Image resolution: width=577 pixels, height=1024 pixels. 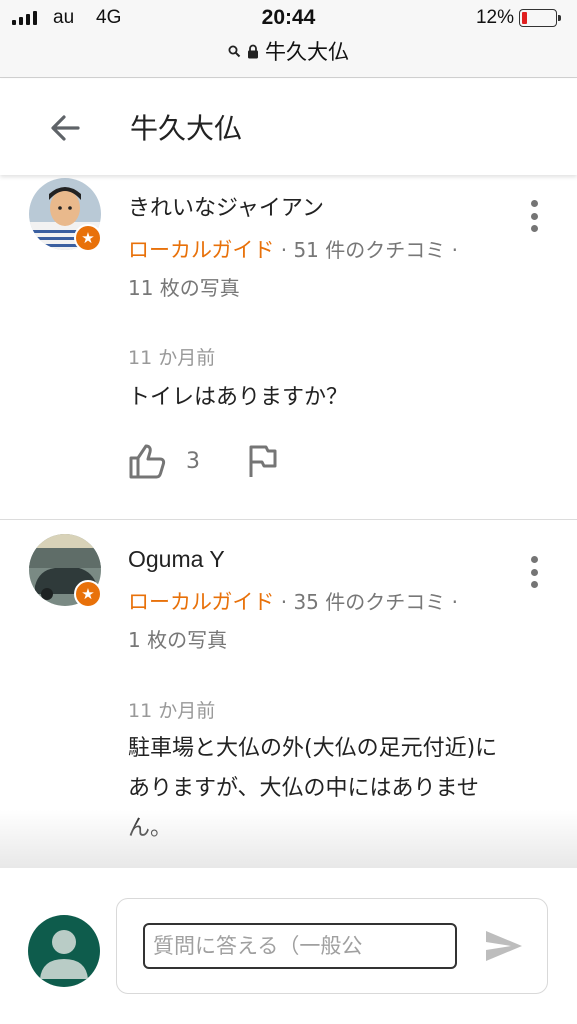 I want to click on local-guide-badge-icon: ★, so click(x=88, y=594).